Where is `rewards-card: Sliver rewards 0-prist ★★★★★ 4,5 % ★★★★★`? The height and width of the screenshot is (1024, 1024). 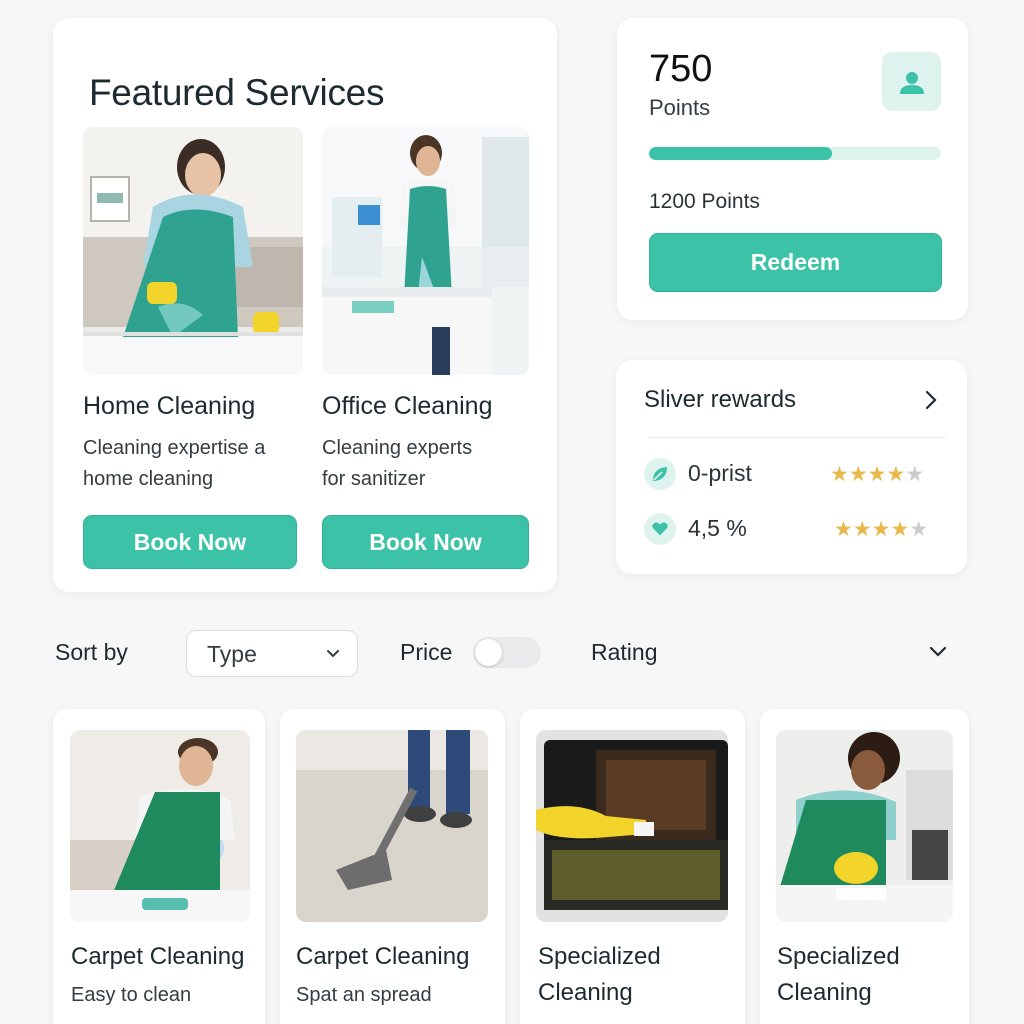 rewards-card: Sliver rewards 0-prist ★★★★★ 4,5 % ★★★★★ is located at coordinates (791, 467).